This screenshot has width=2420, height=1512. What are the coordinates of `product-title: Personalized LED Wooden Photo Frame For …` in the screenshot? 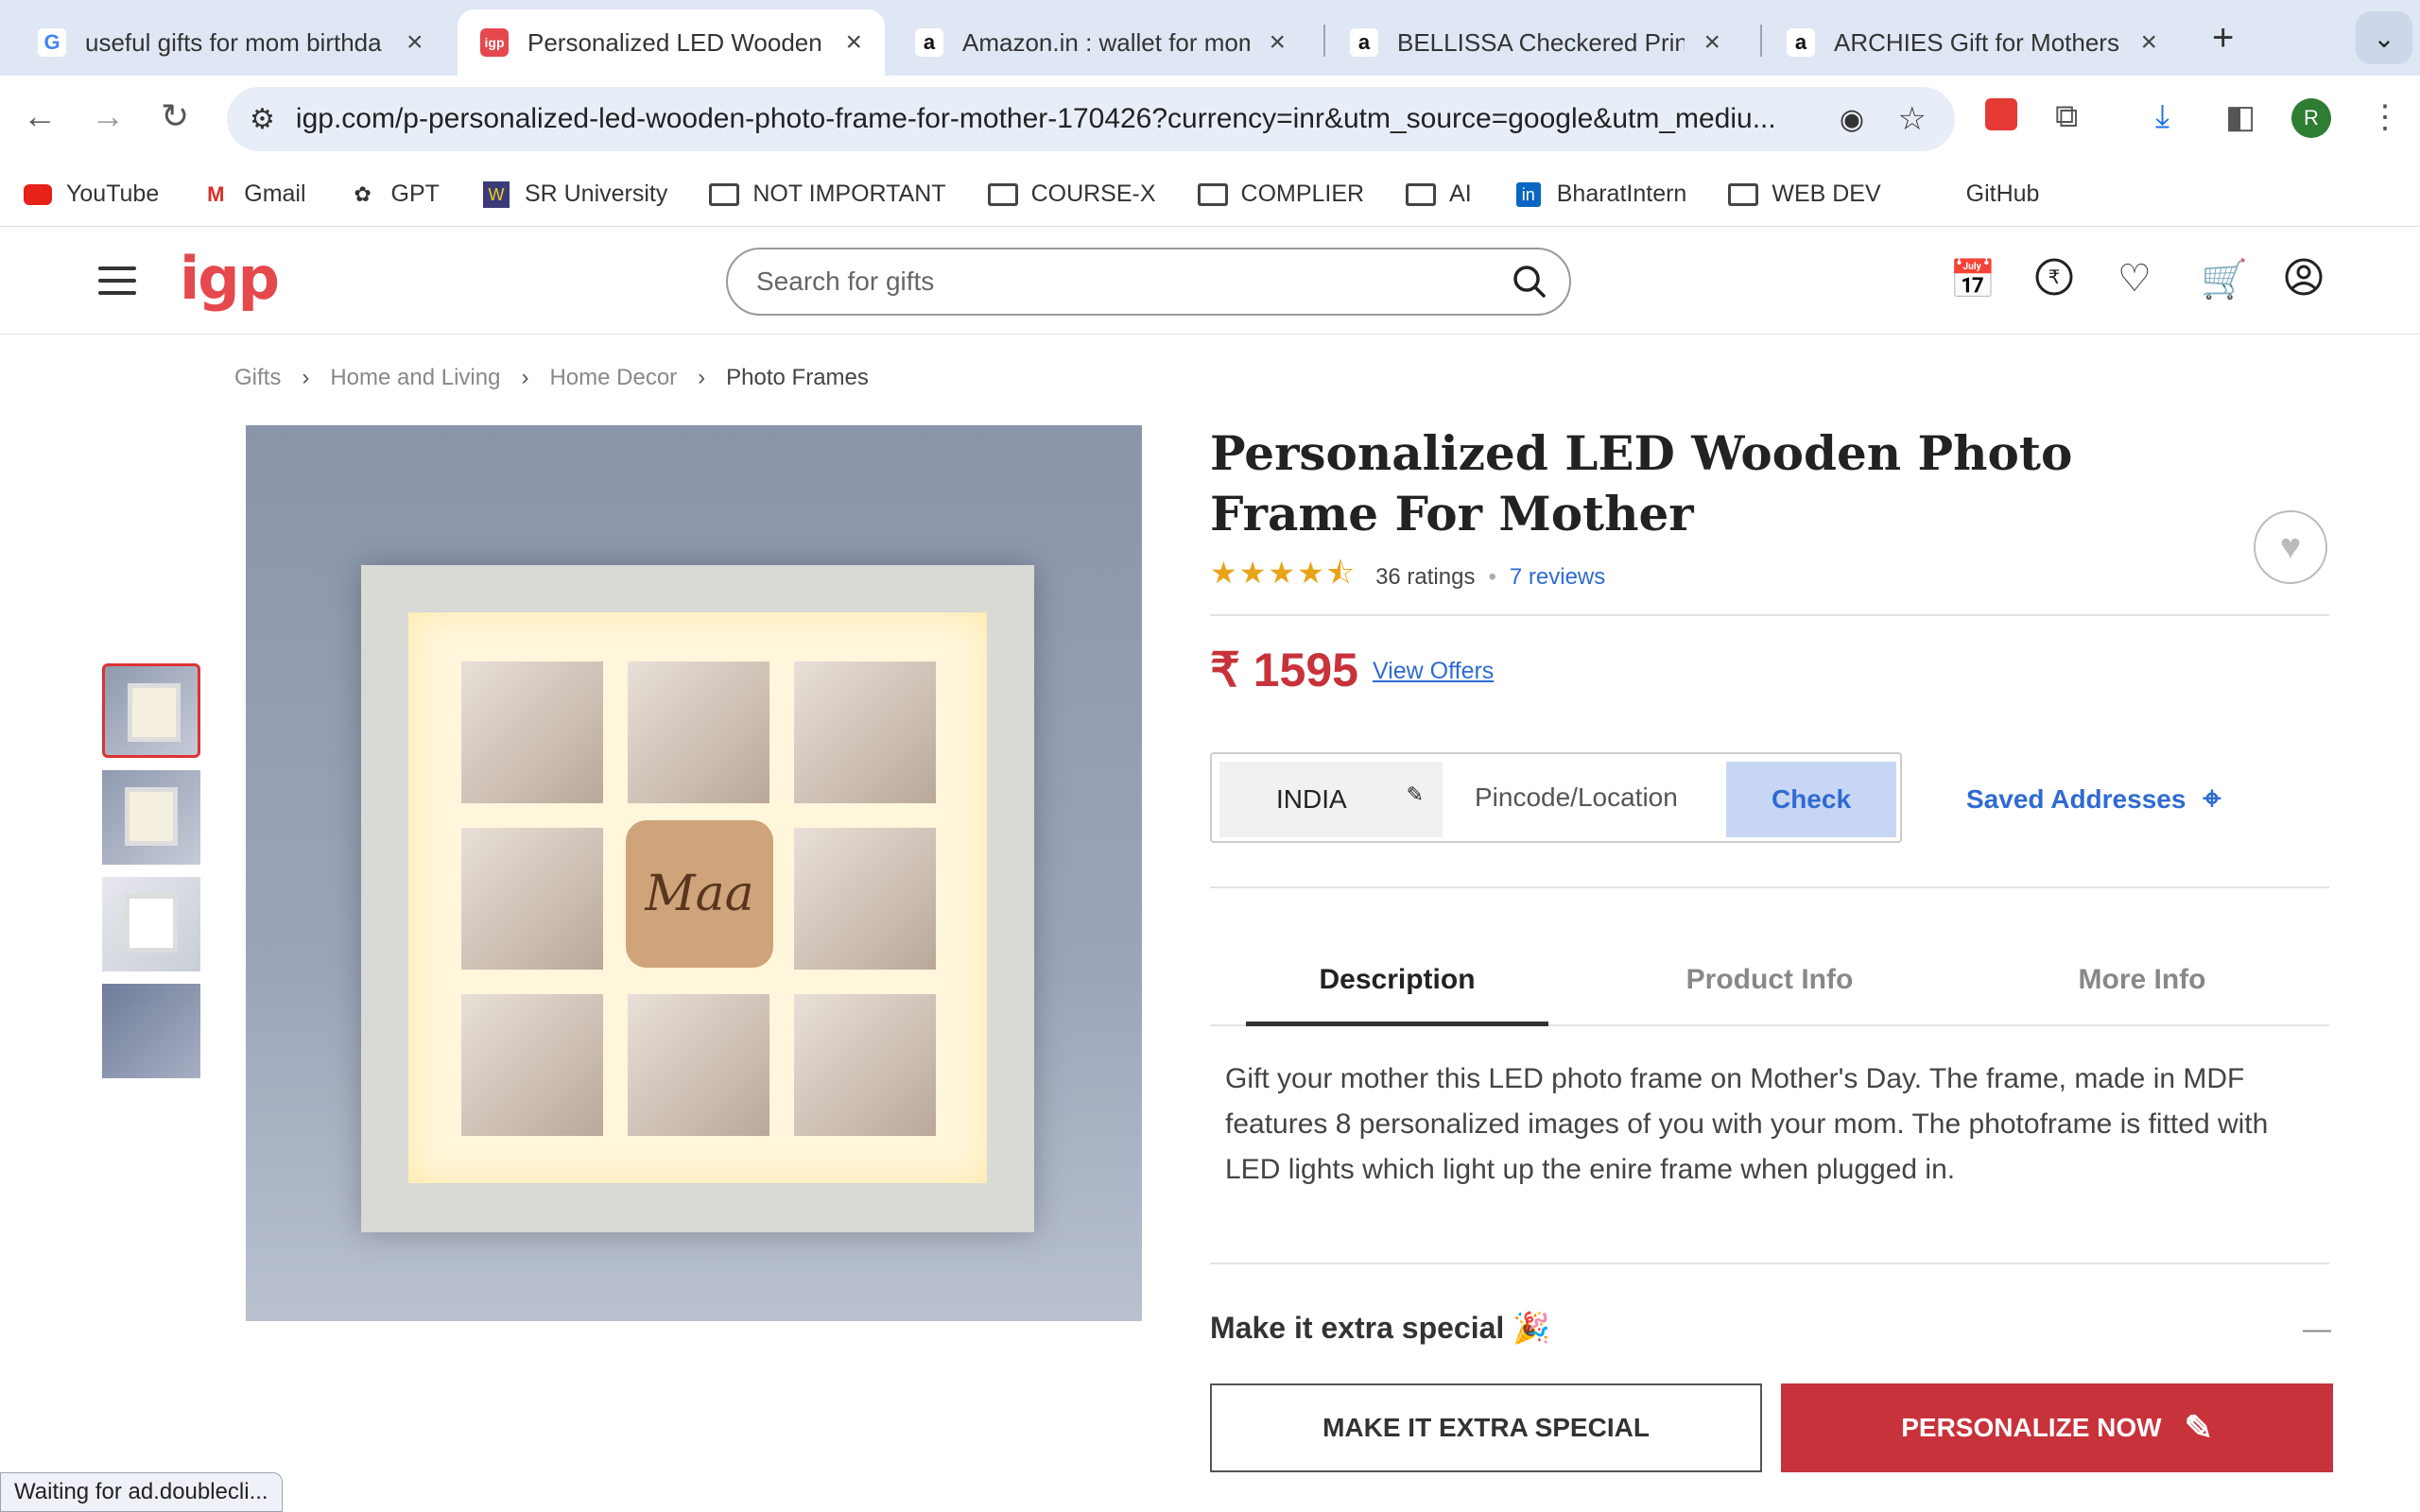 It's located at (1641, 483).